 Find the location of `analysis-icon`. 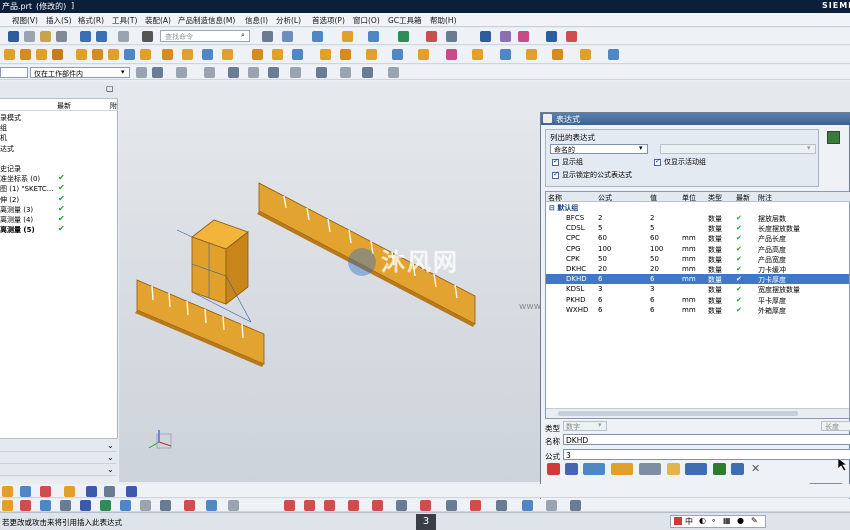

analysis-icon is located at coordinates (431, 36).